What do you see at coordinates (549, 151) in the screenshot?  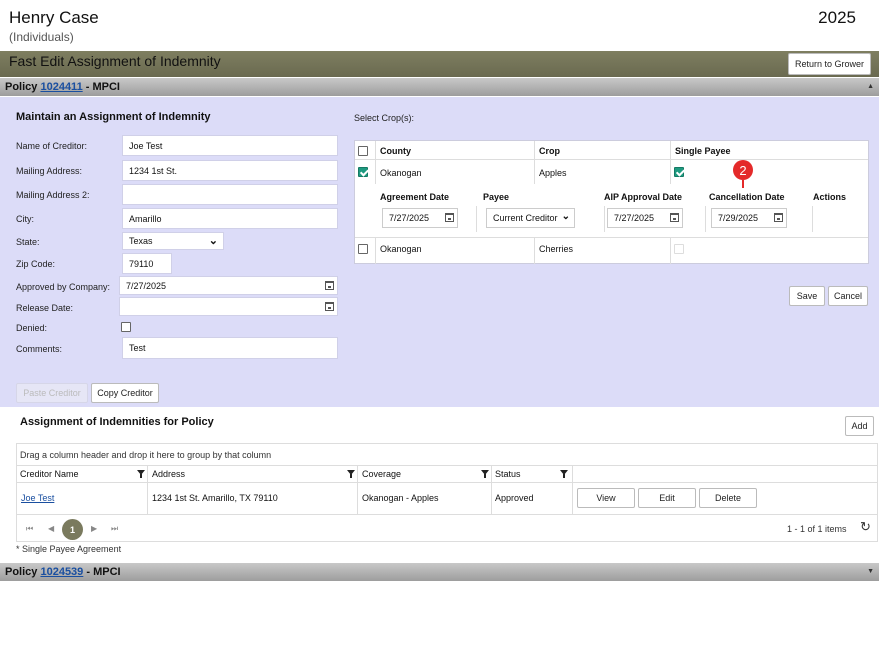 I see `crop-header: Crop` at bounding box center [549, 151].